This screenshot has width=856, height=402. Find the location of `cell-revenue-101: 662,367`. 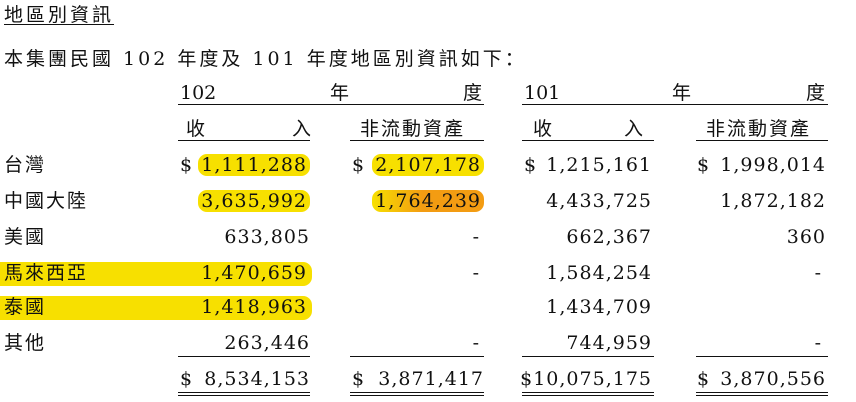

cell-revenue-101: 662,367 is located at coordinates (609, 237).